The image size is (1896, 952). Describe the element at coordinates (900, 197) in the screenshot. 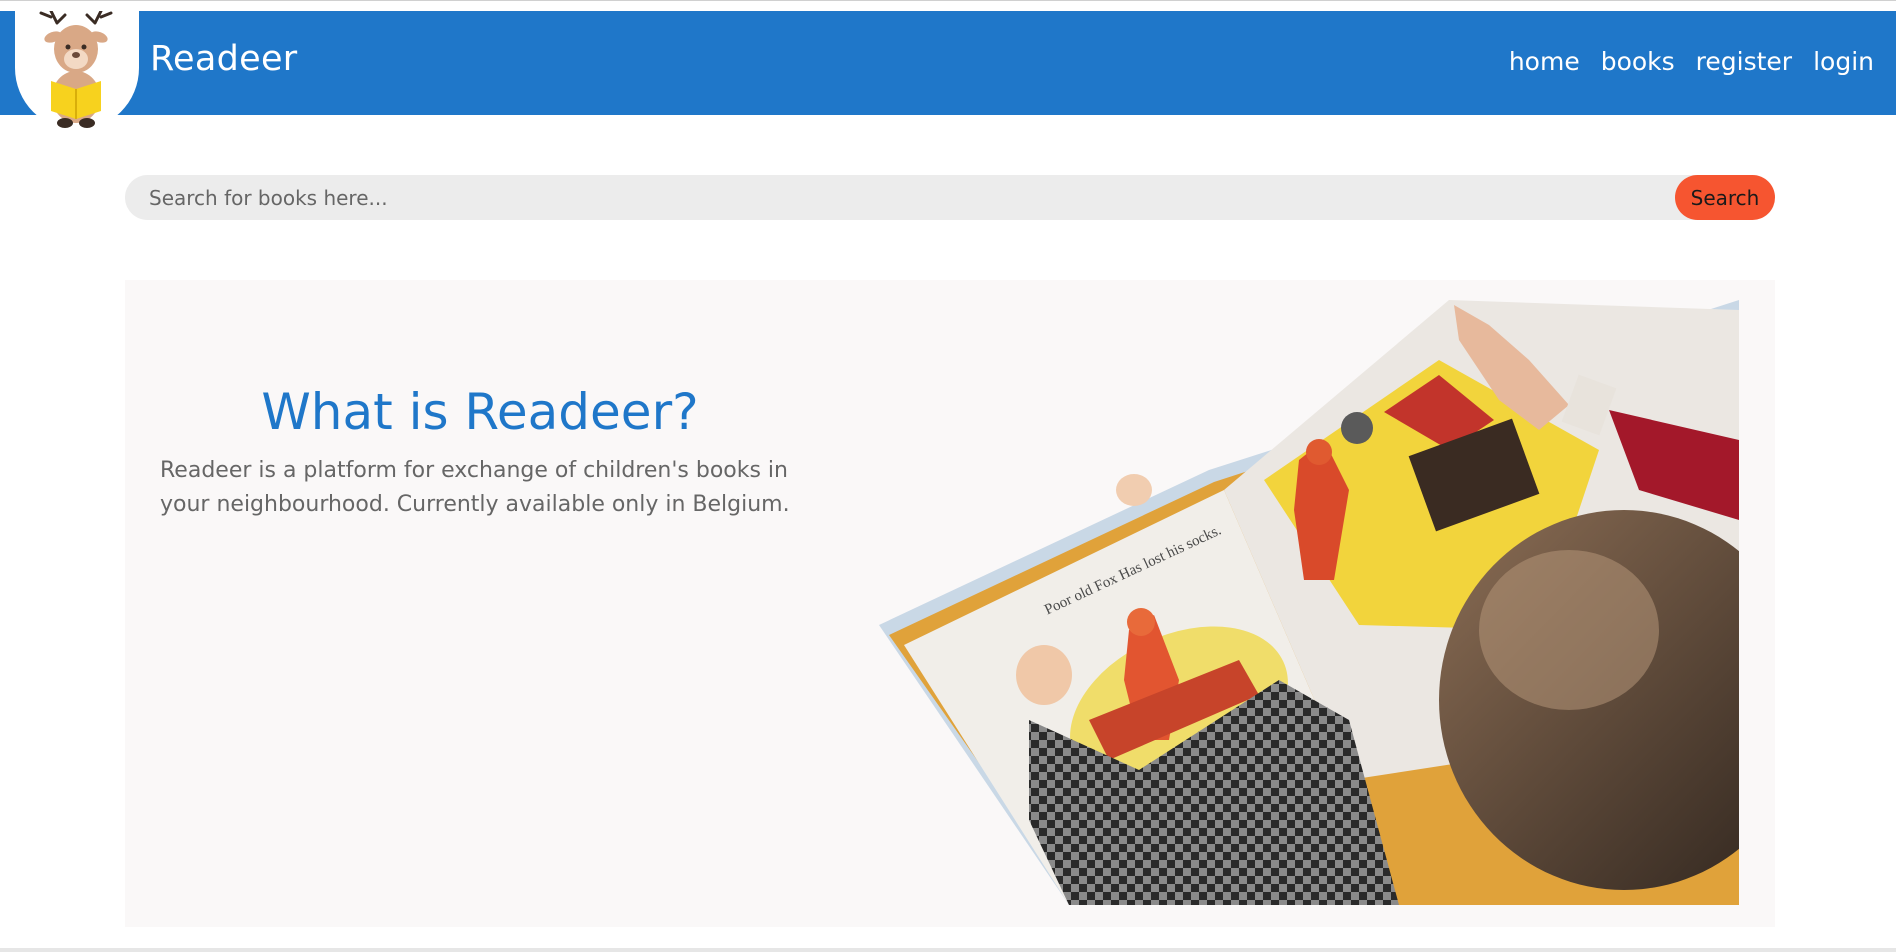

I see `search-input` at that location.